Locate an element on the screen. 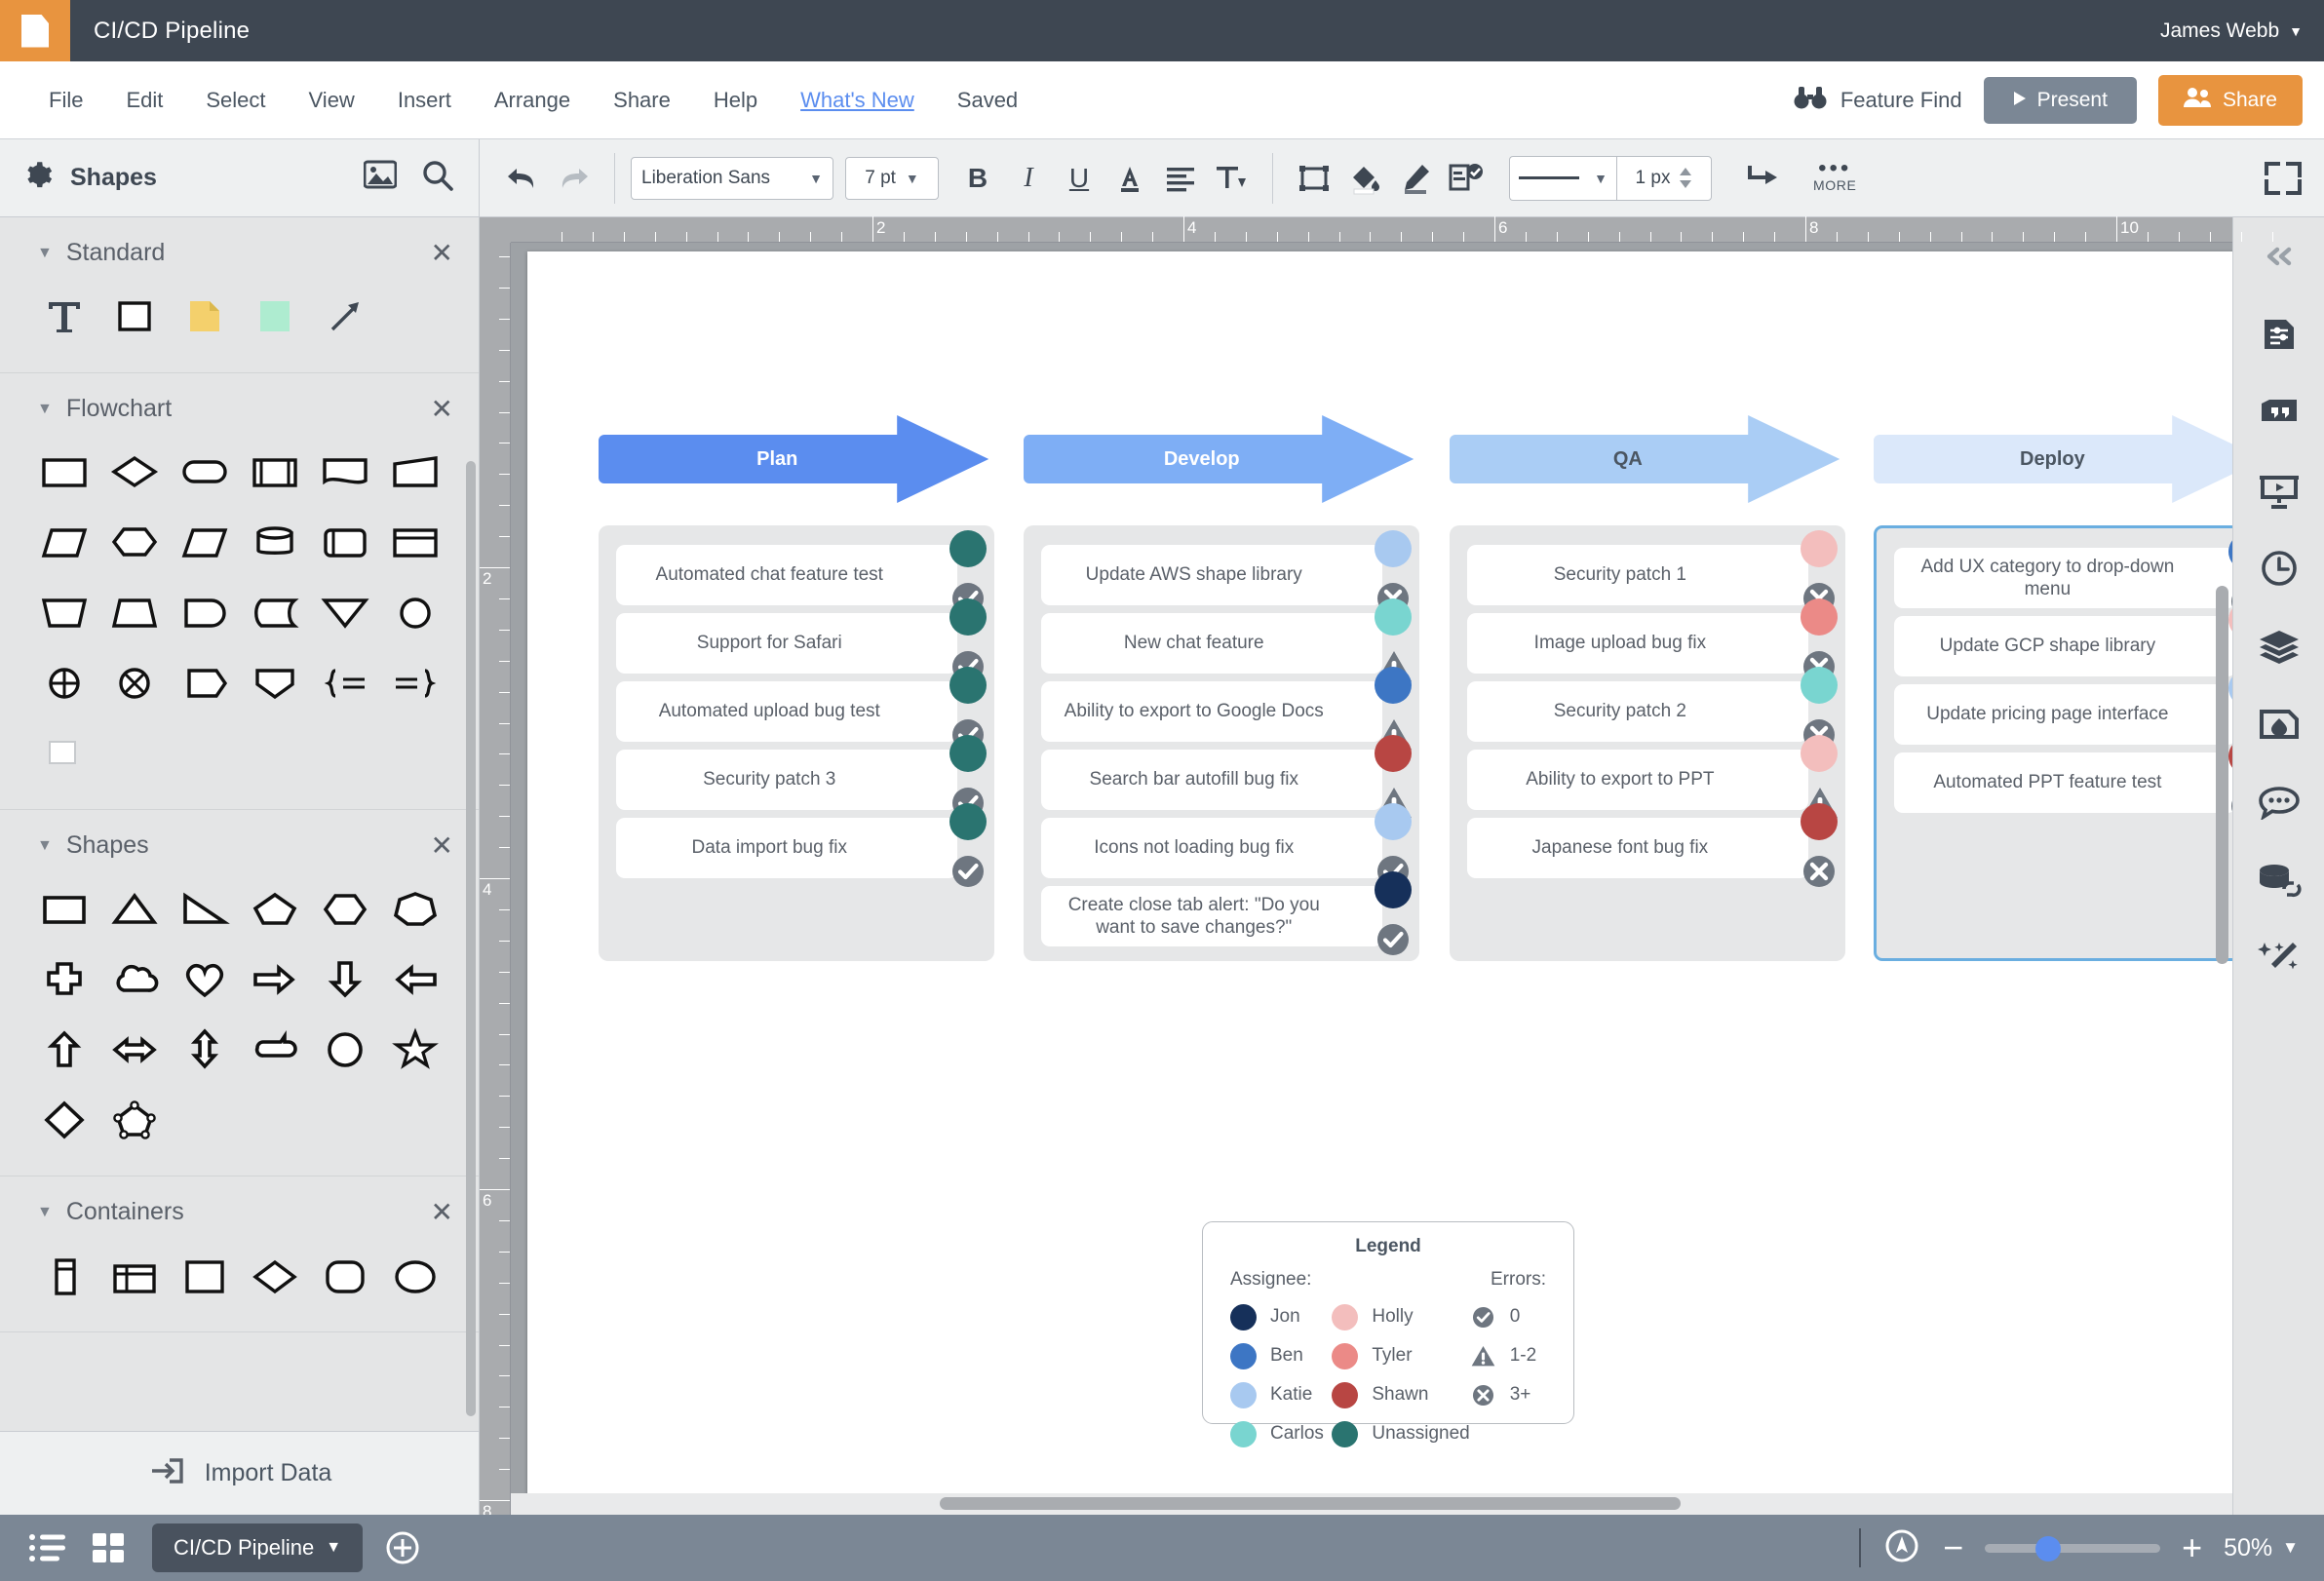 The image size is (2324, 1581). horizontal-scrollbar-thumb is located at coordinates (1310, 1503).